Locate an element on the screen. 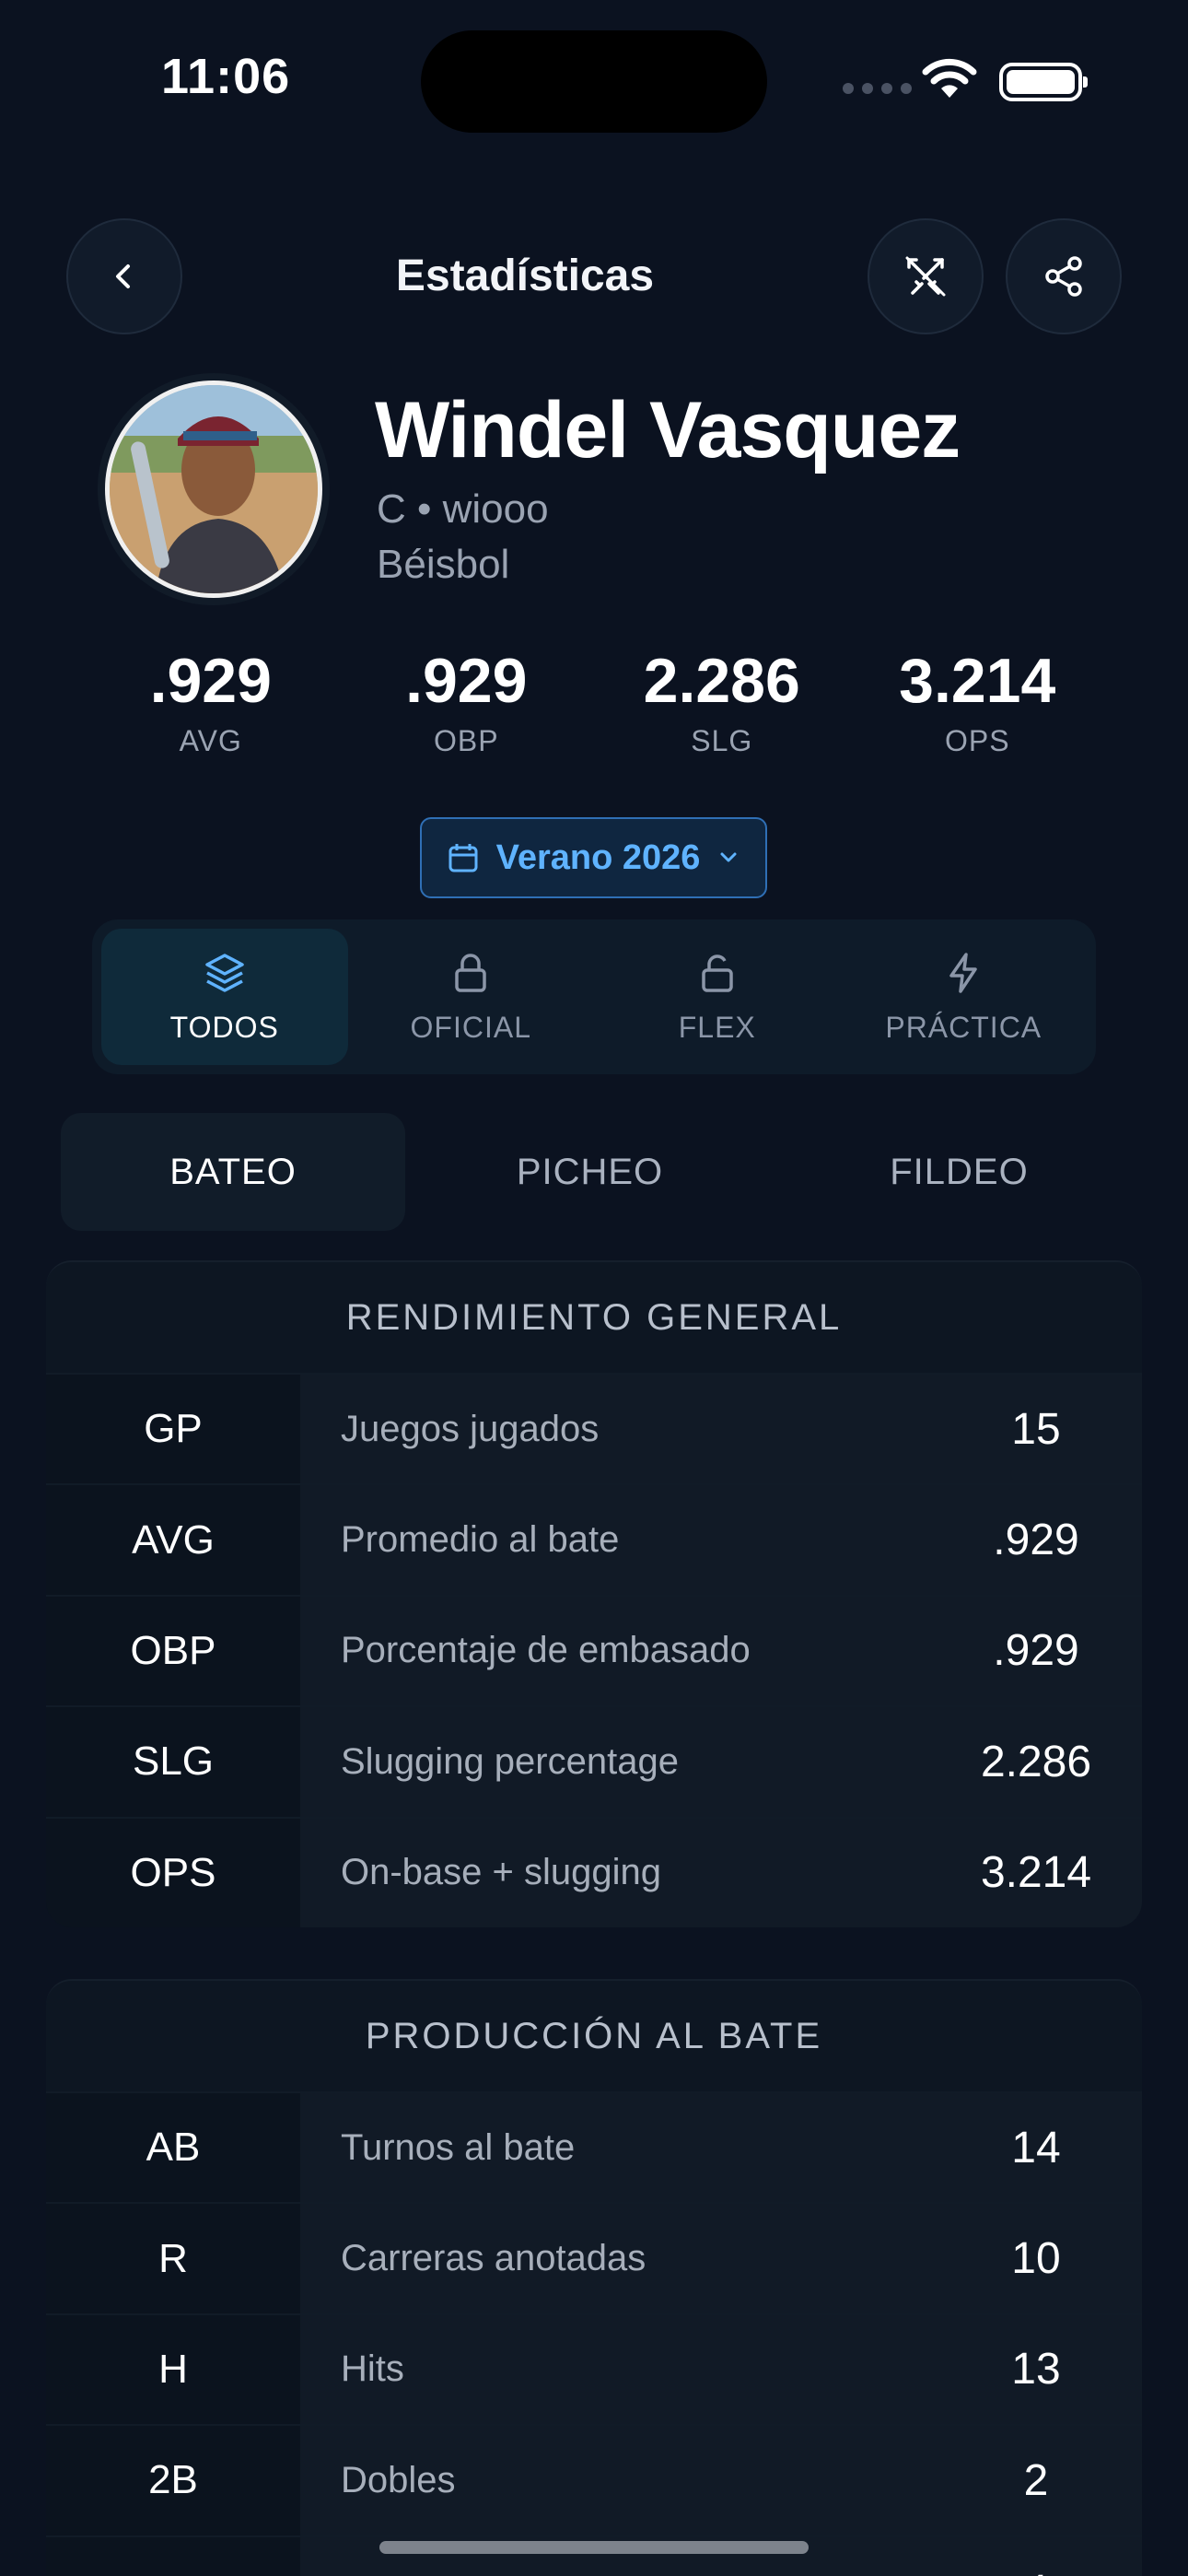 The image size is (1188, 2576). summary-stats: .929 AVG .929 OBP 2.286 SLG 3.214 OPS is located at coordinates (594, 701).